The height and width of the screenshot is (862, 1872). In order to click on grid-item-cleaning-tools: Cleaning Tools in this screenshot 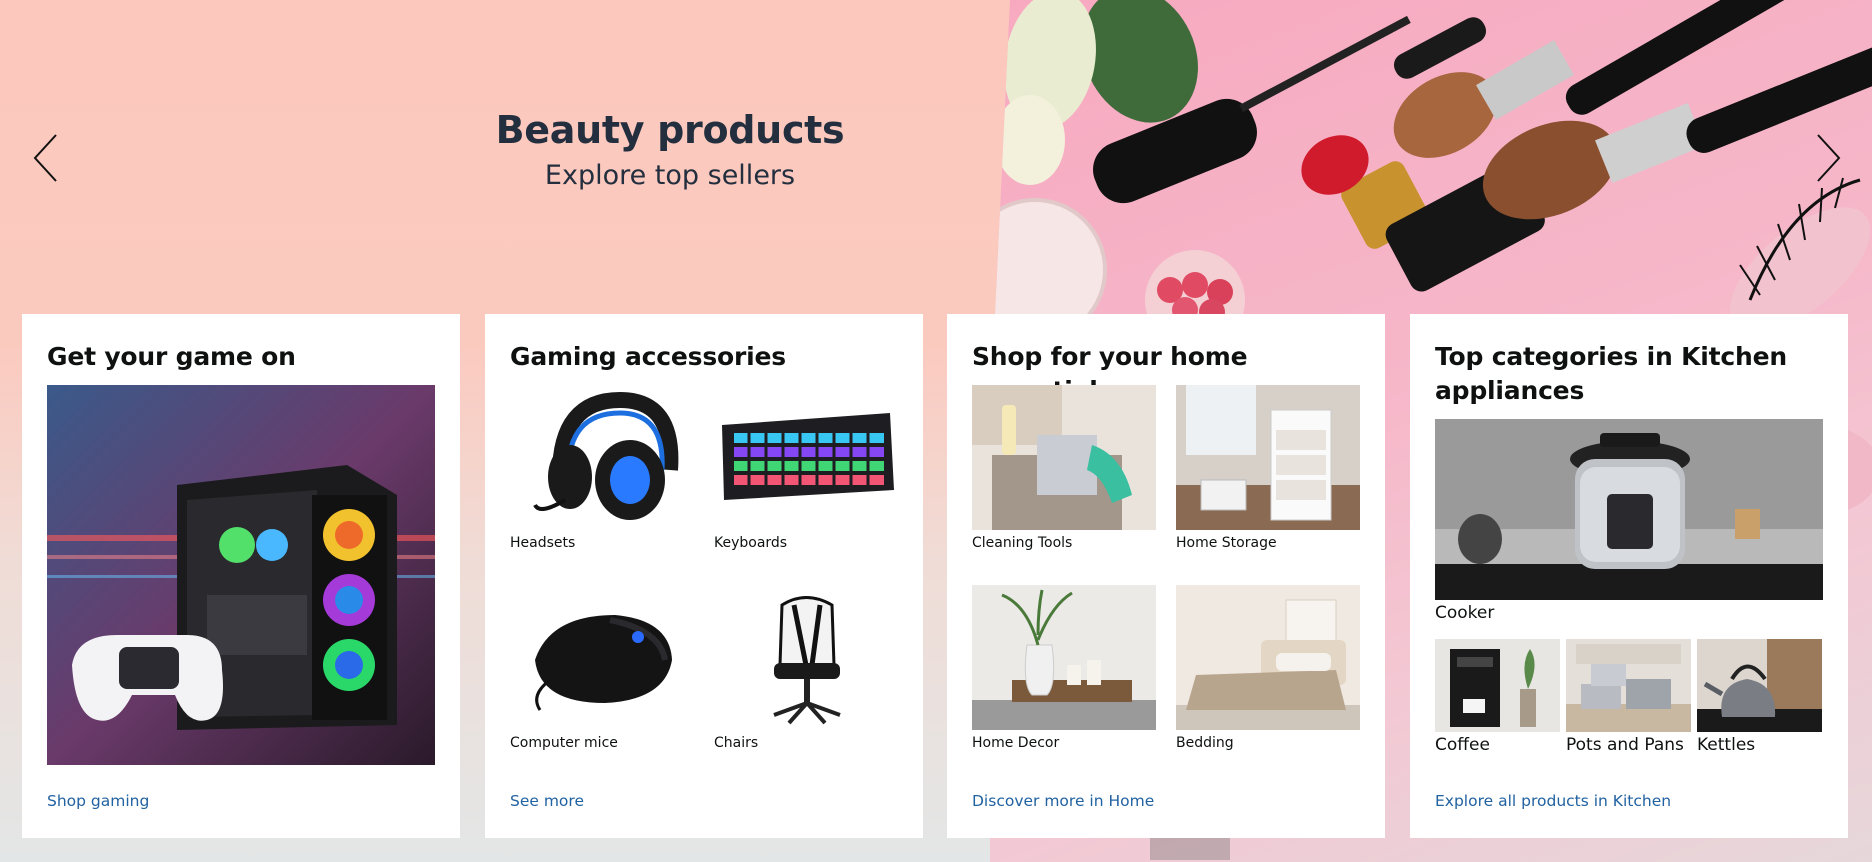, I will do `click(1064, 468)`.